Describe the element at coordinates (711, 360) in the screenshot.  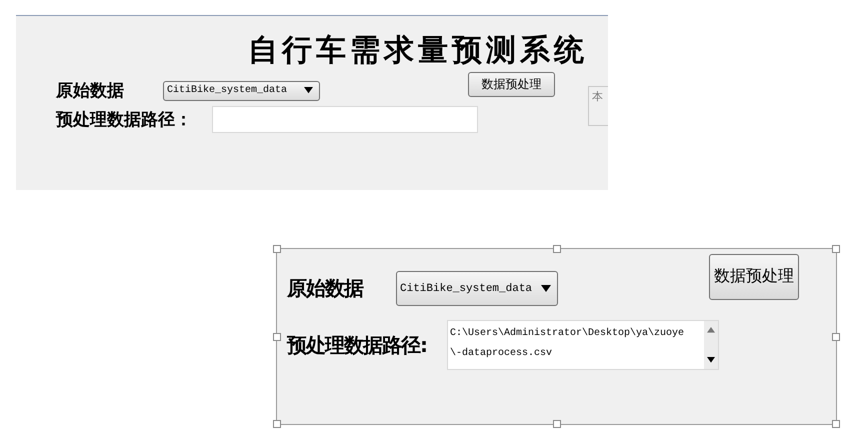
I see `scroll-down-icon` at that location.